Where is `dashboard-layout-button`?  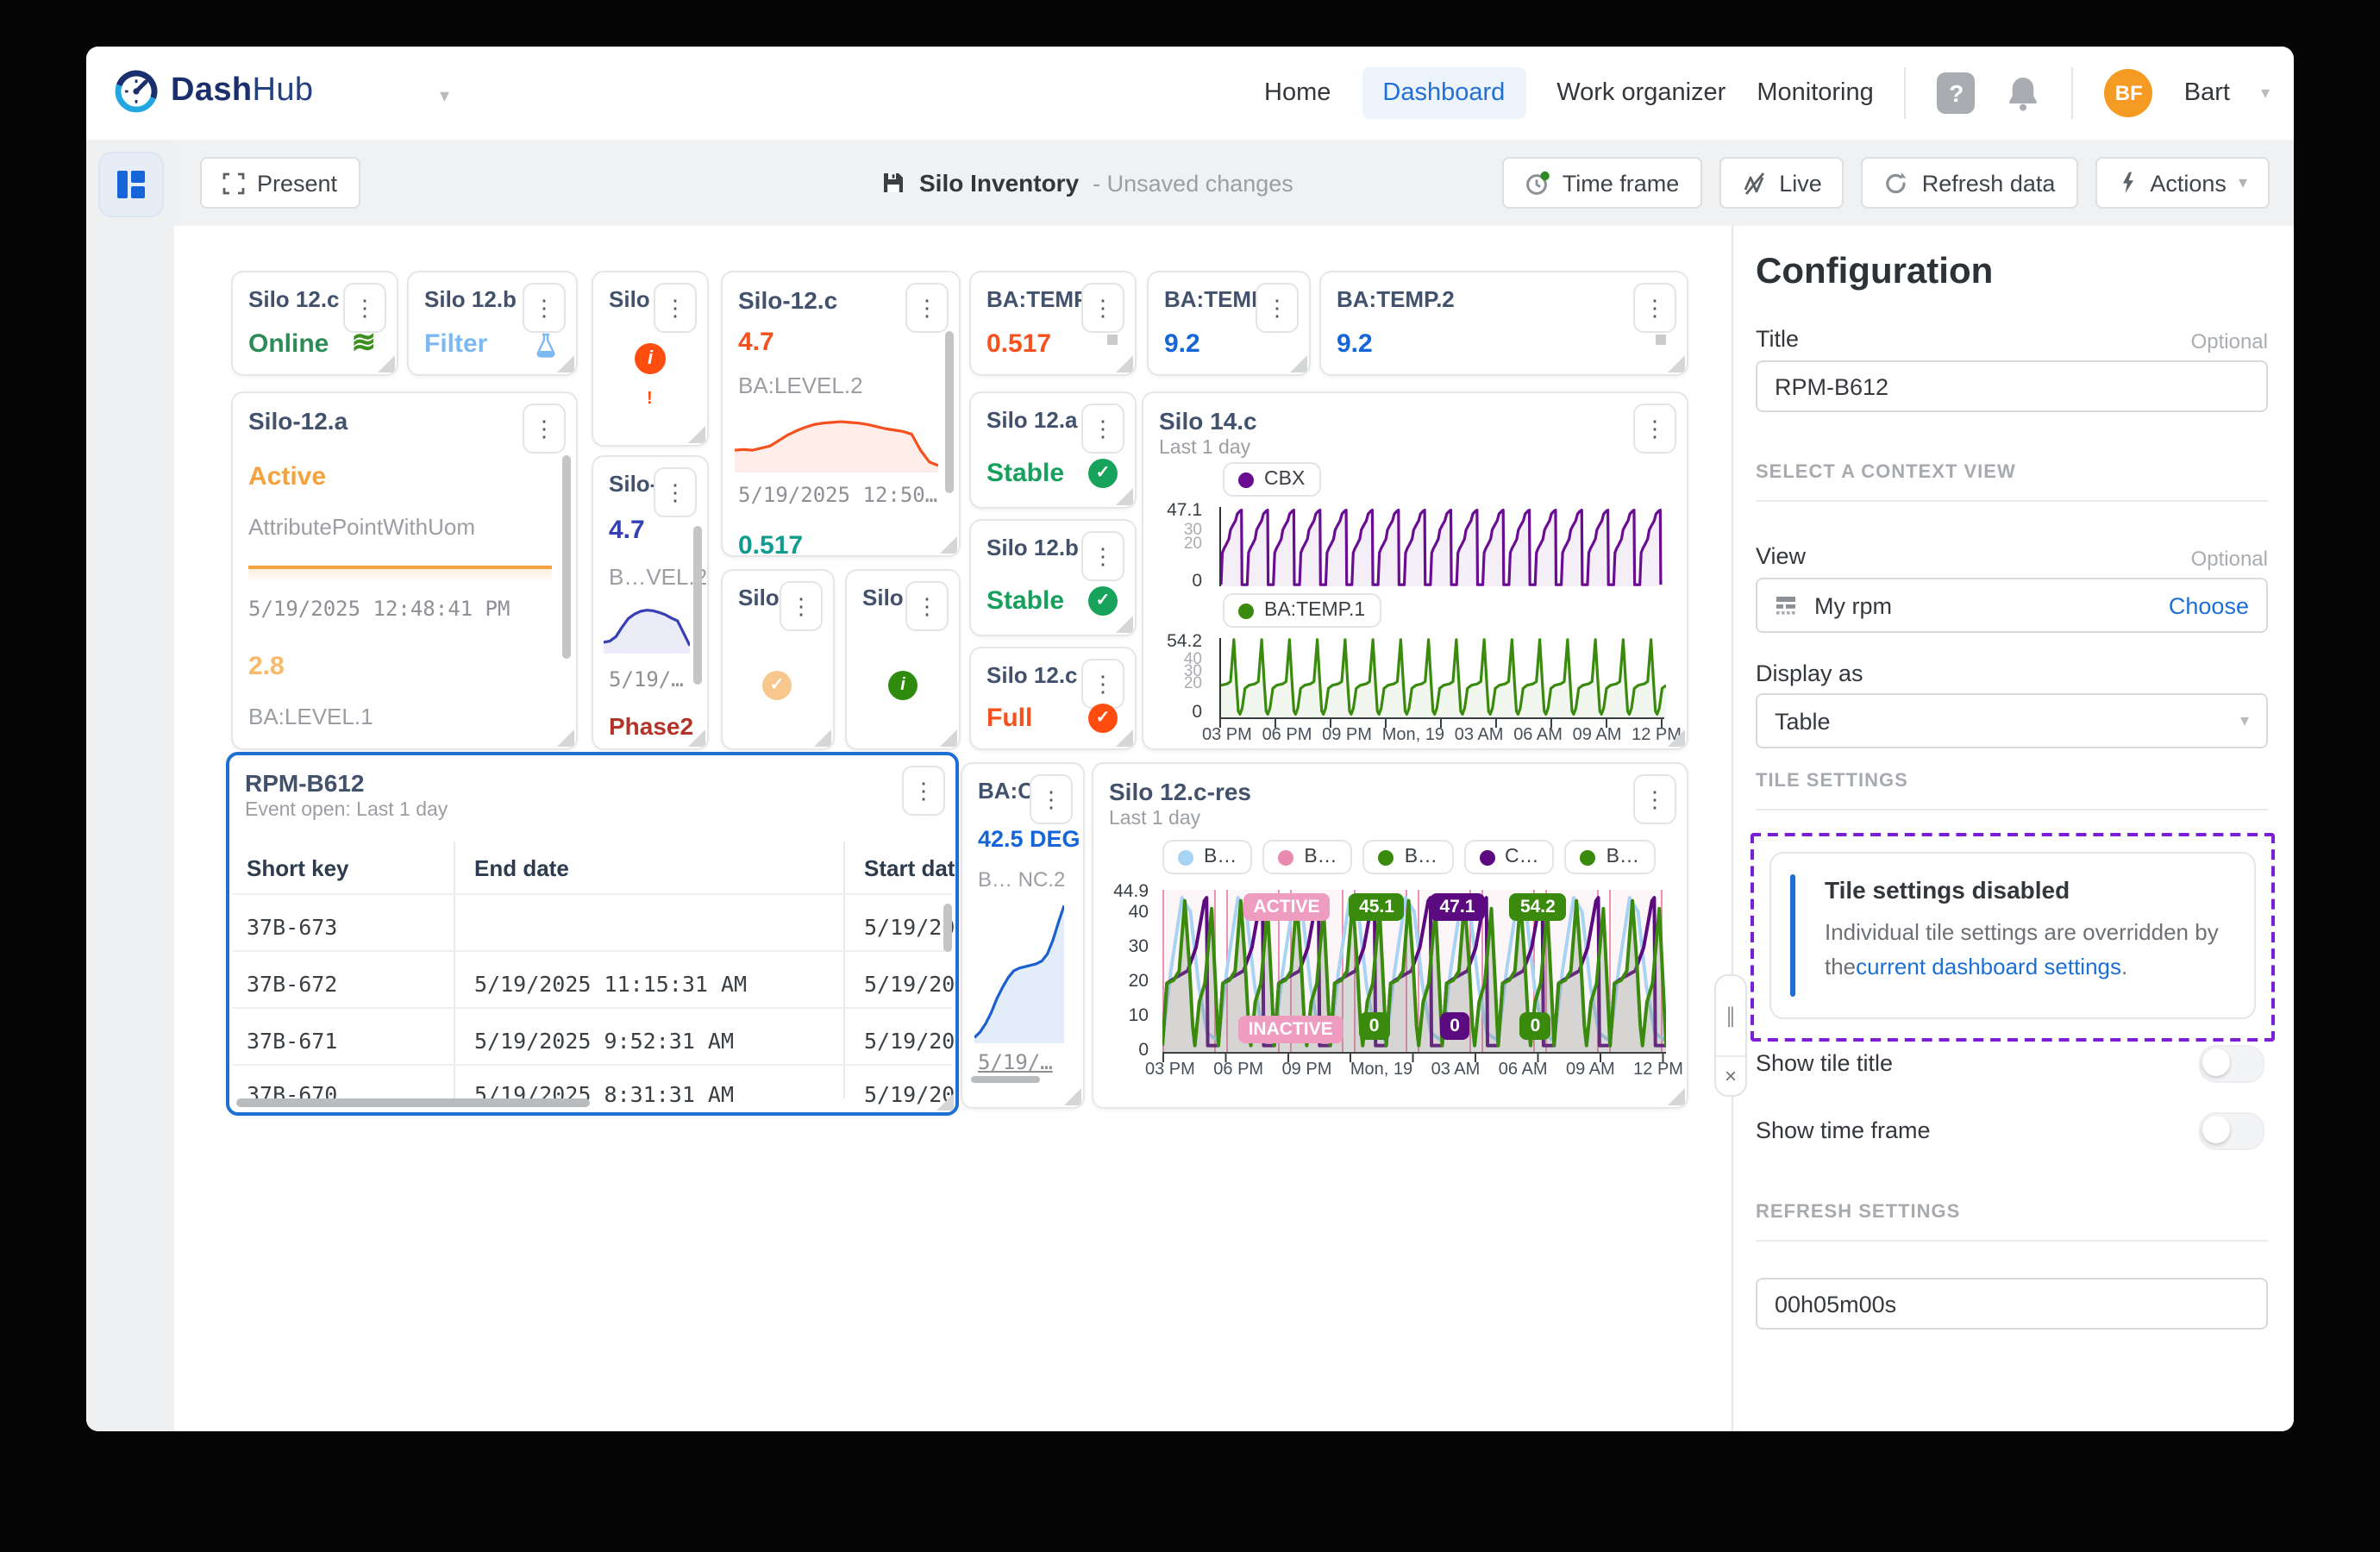
dashboard-layout-button is located at coordinates (131, 185).